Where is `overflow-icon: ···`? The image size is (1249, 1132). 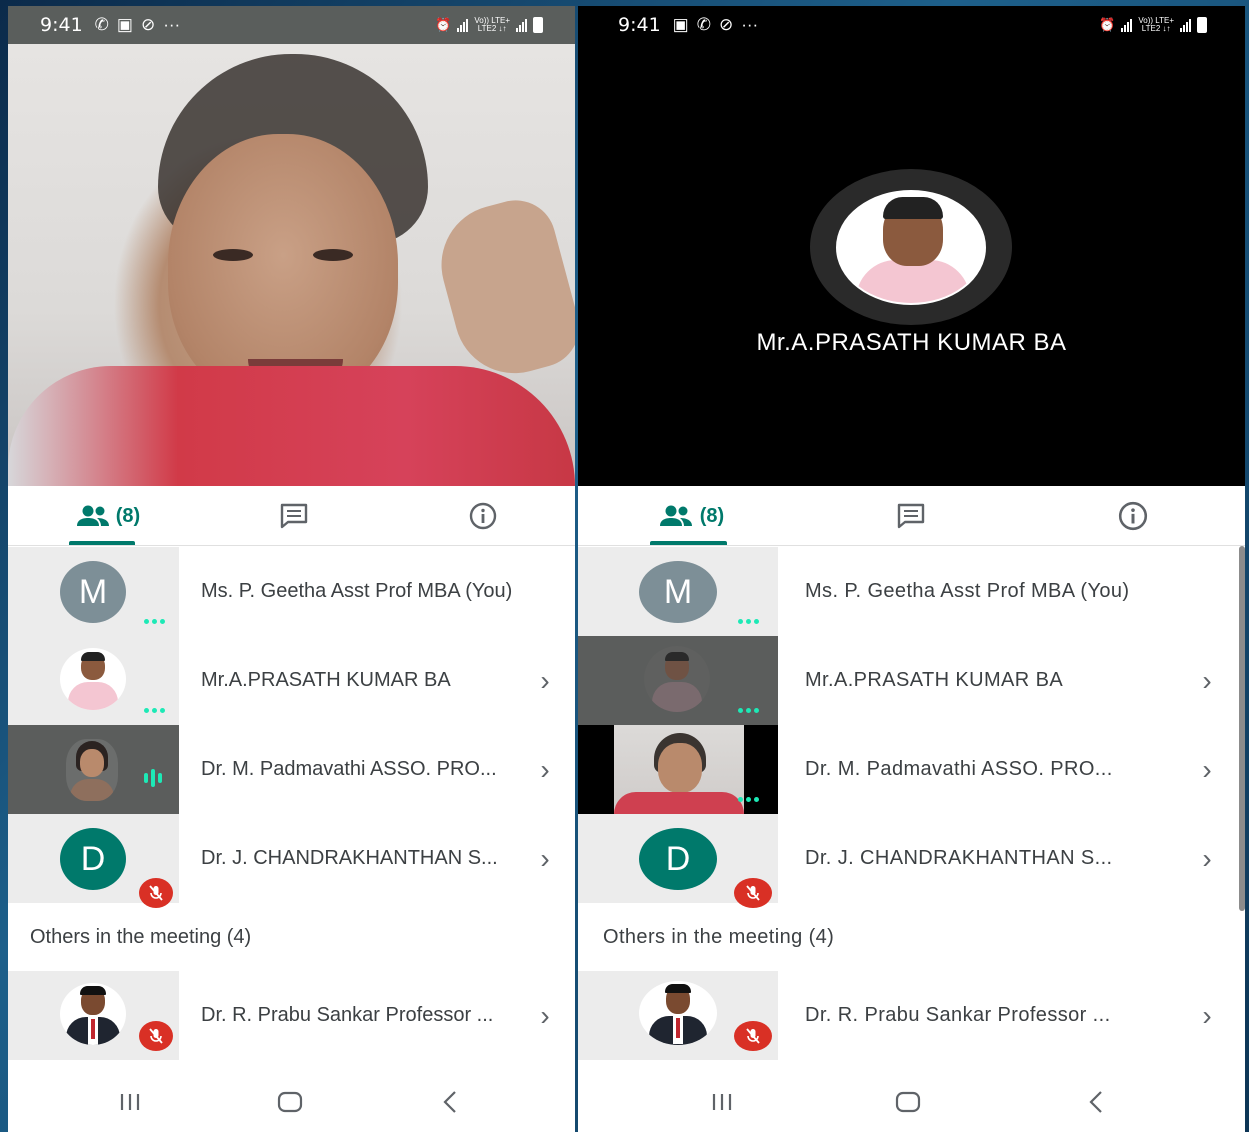
overflow-icon: ··· is located at coordinates (750, 24).